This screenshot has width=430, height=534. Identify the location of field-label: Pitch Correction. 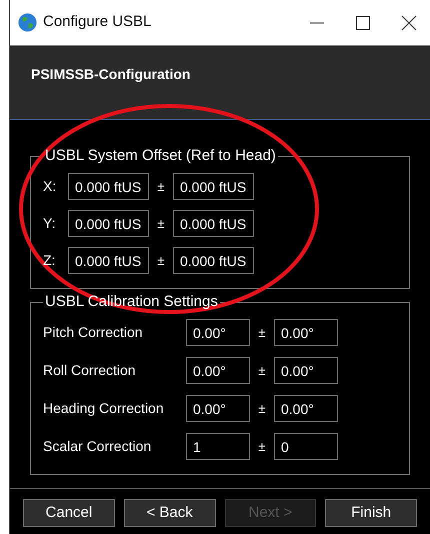
(93, 332).